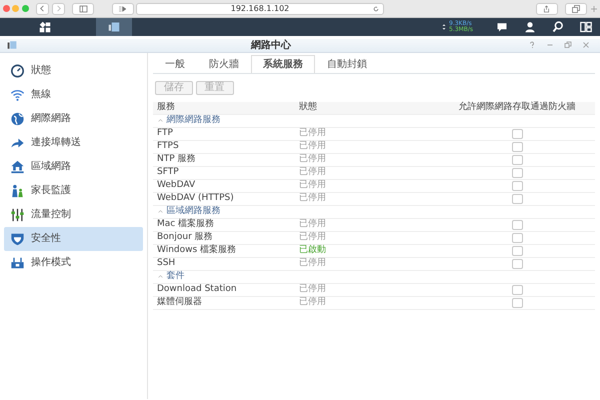  Describe the element at coordinates (347, 63) in the screenshot. I see `tab: 自動封鎖` at that location.